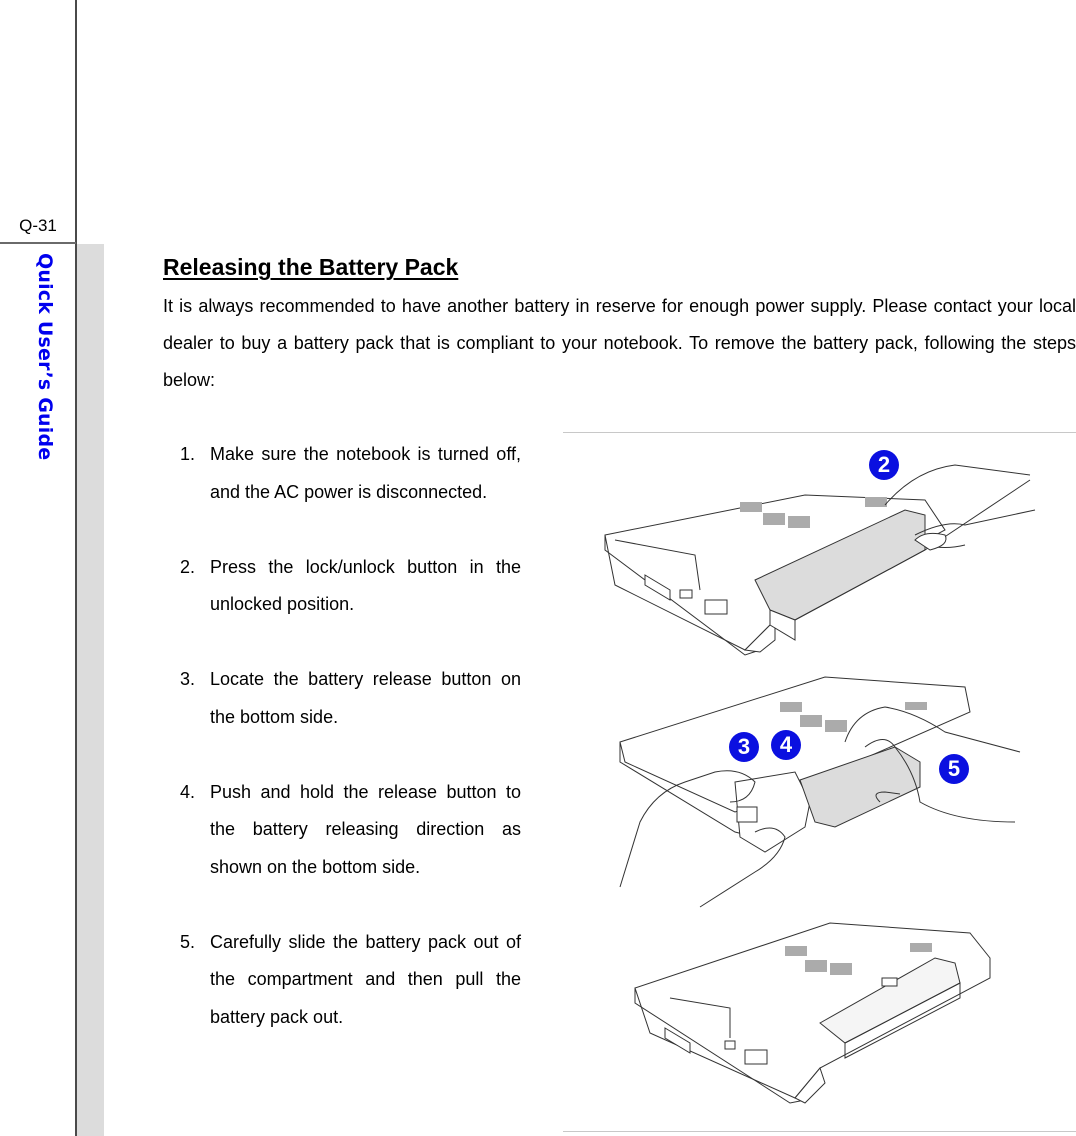  What do you see at coordinates (744, 747) in the screenshot?
I see `step-badge-3: 3` at bounding box center [744, 747].